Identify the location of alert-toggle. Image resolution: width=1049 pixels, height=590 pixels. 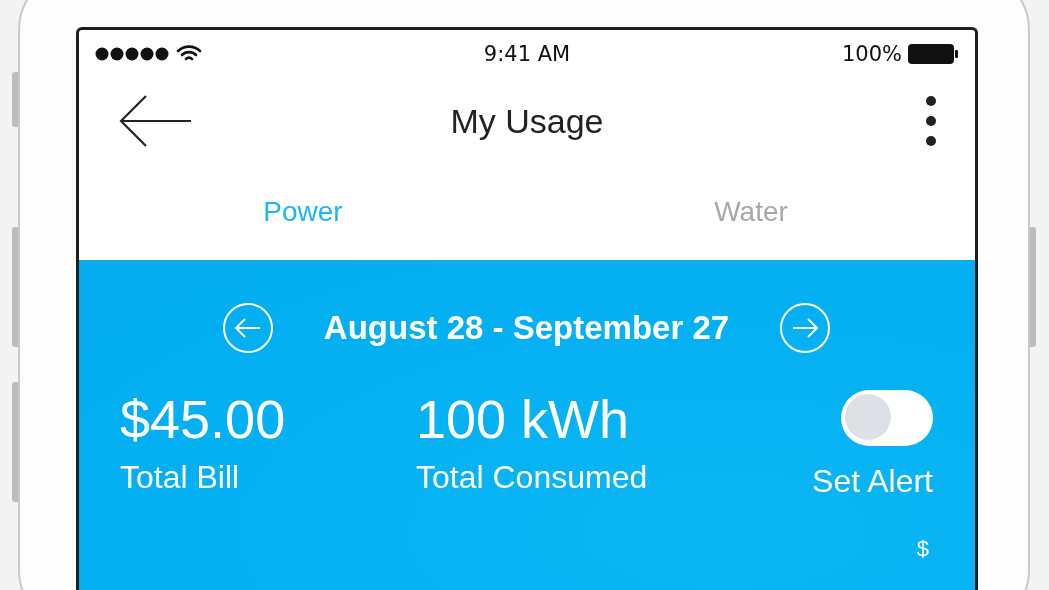
(887, 418).